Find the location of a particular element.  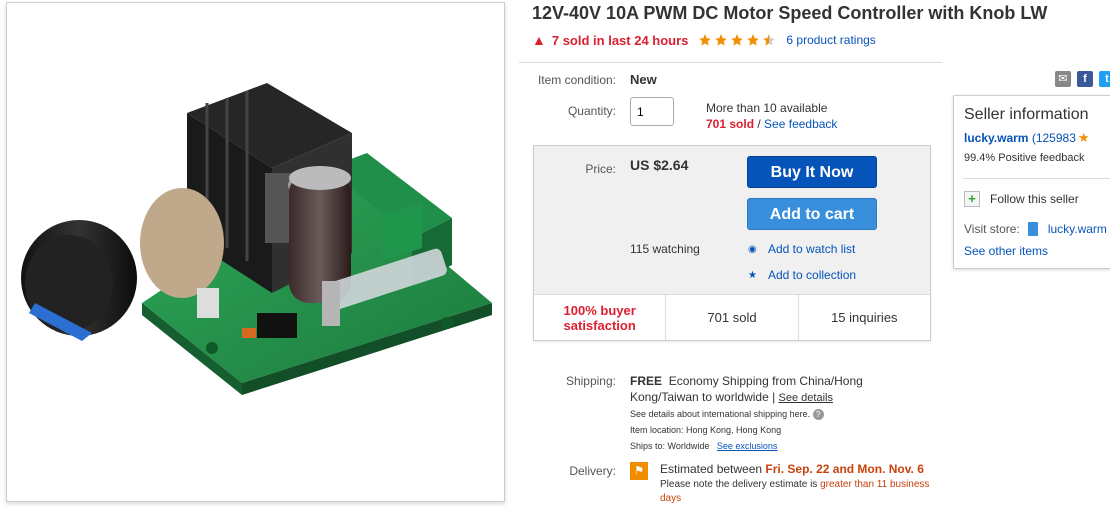

seller-name-row: lucky.warm (125983 ★ is located at coordinates (1027, 138).